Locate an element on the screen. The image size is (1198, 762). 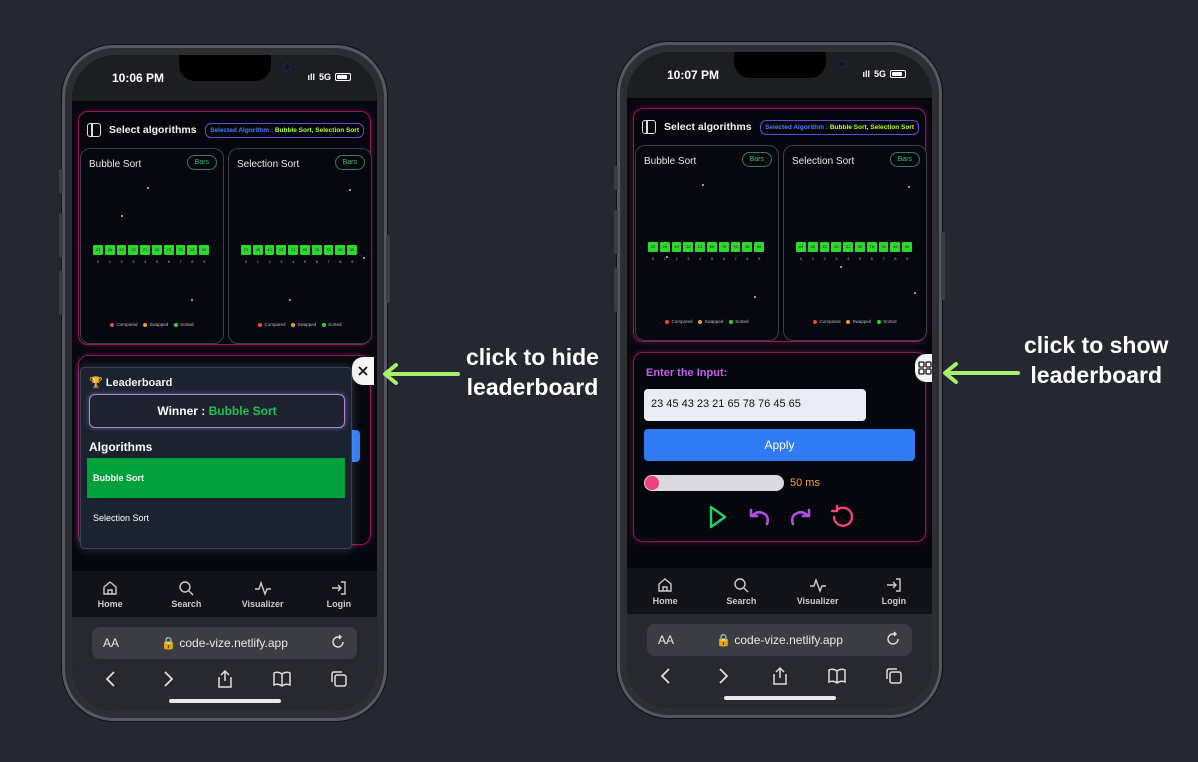
redo-icon is located at coordinates (801, 517).